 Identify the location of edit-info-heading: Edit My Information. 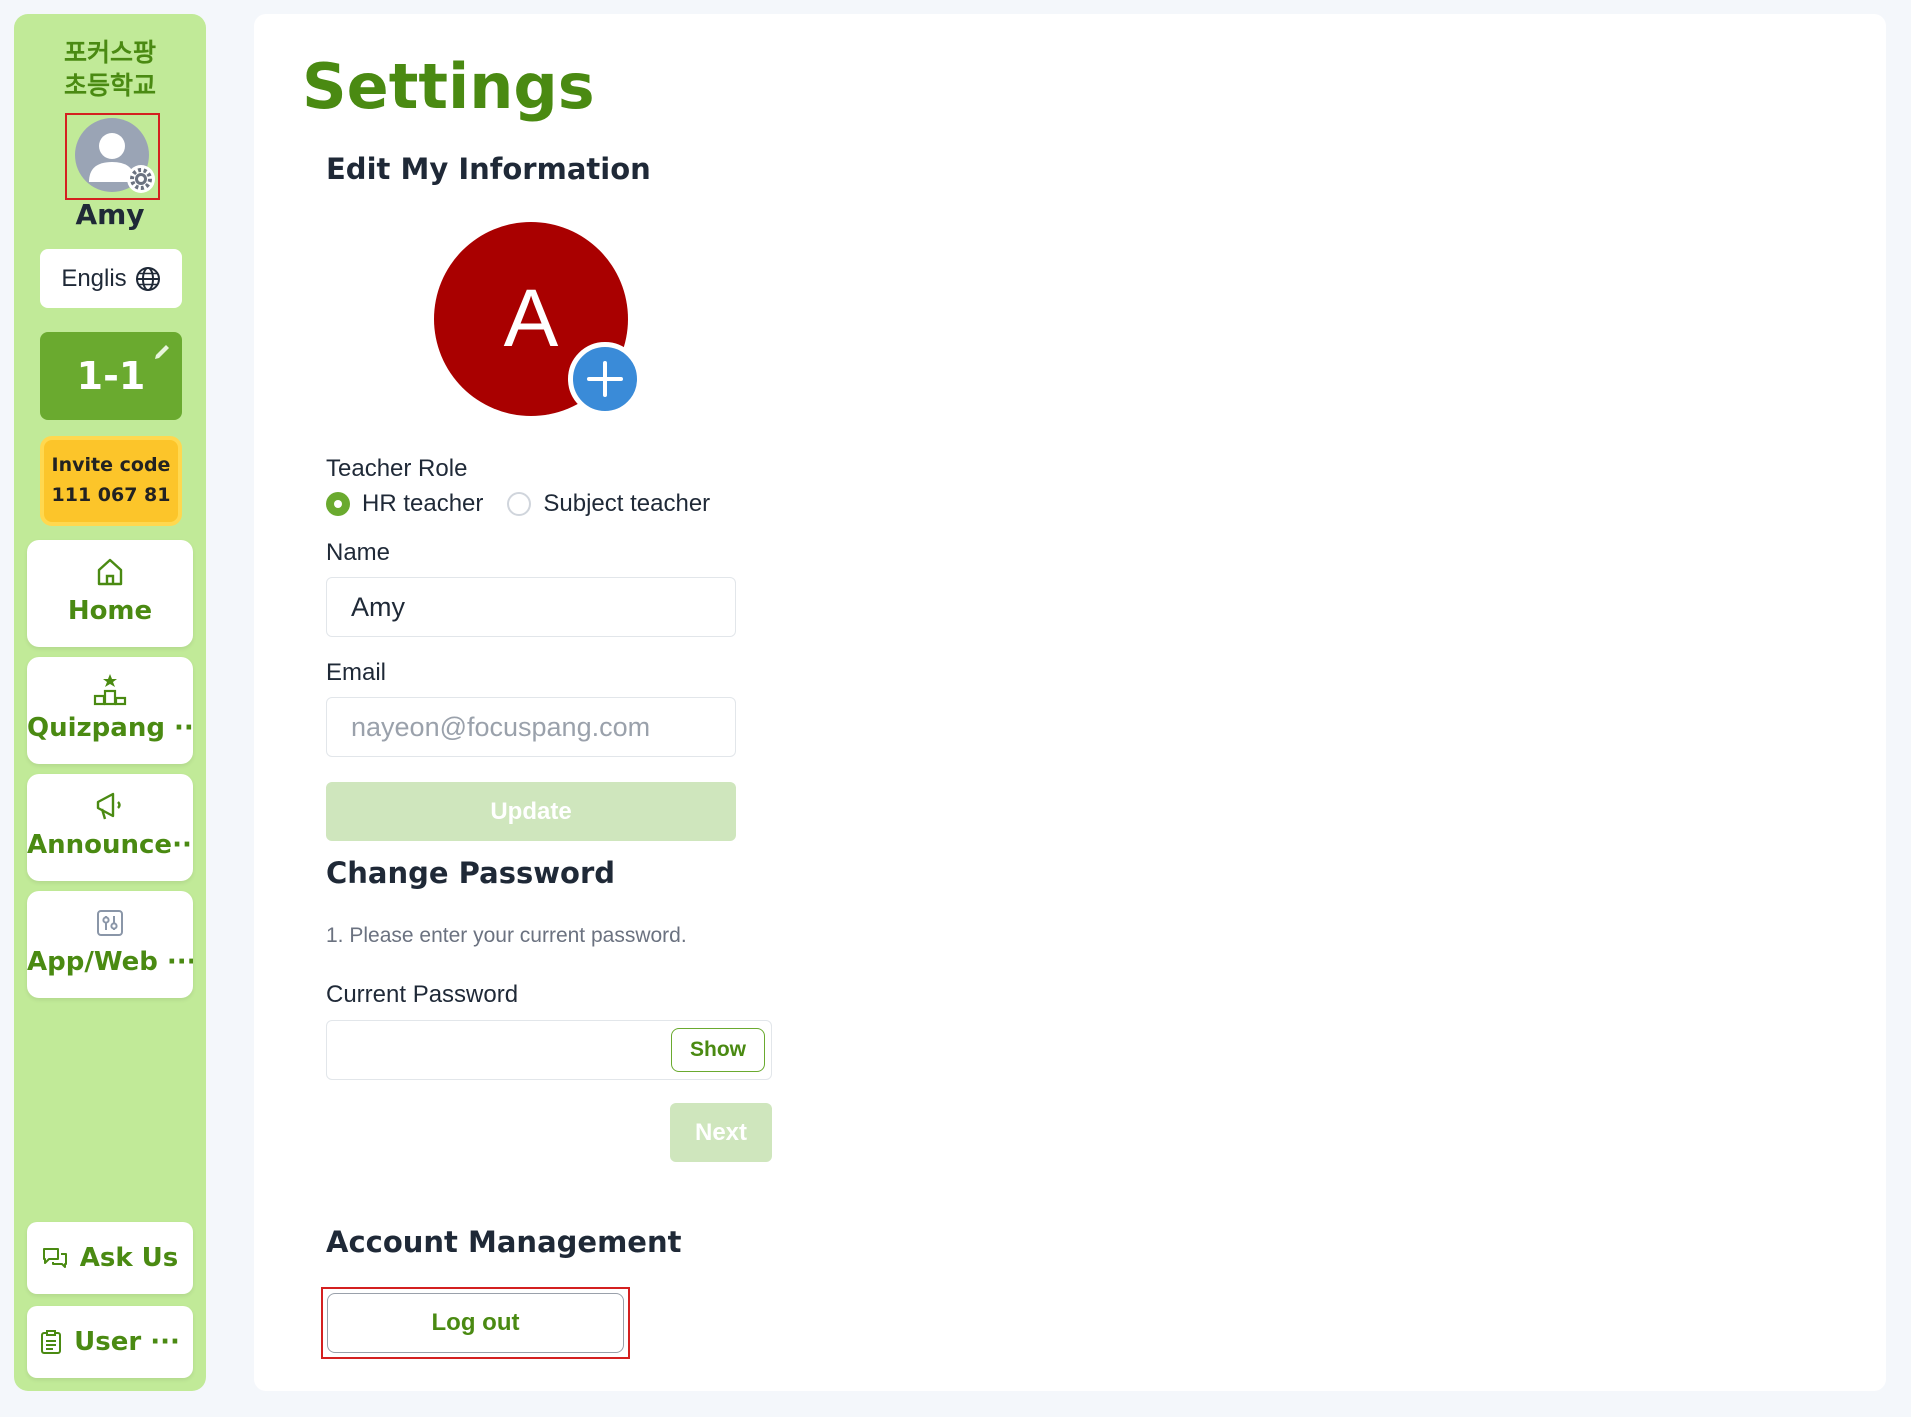
(488, 169).